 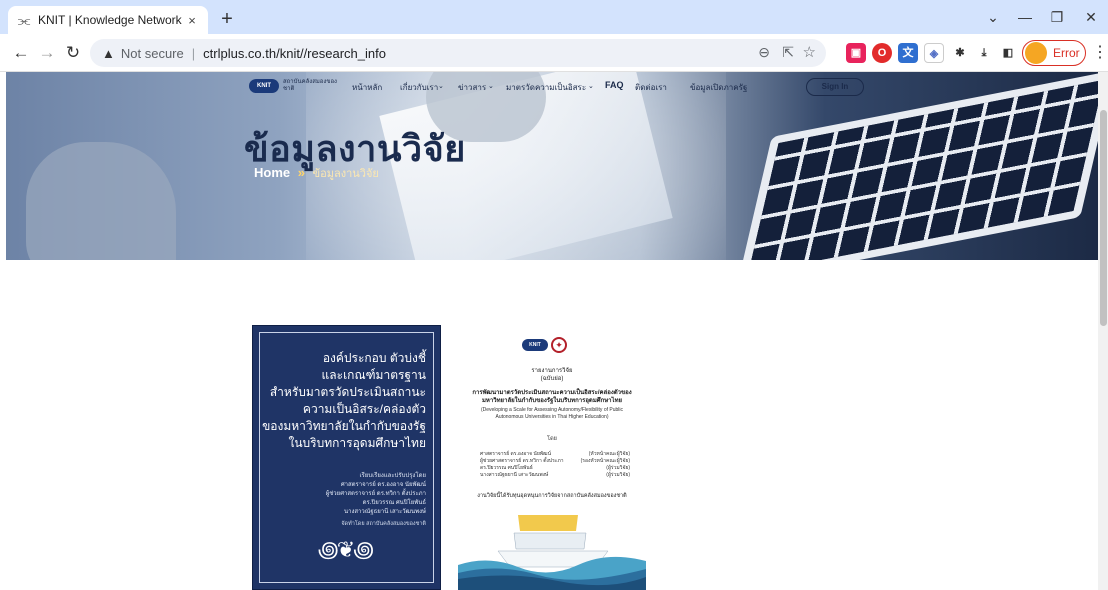 I want to click on browser-tab: ⫘ KNIT | Knowledge Network Institu ×, so click(x=108, y=20).